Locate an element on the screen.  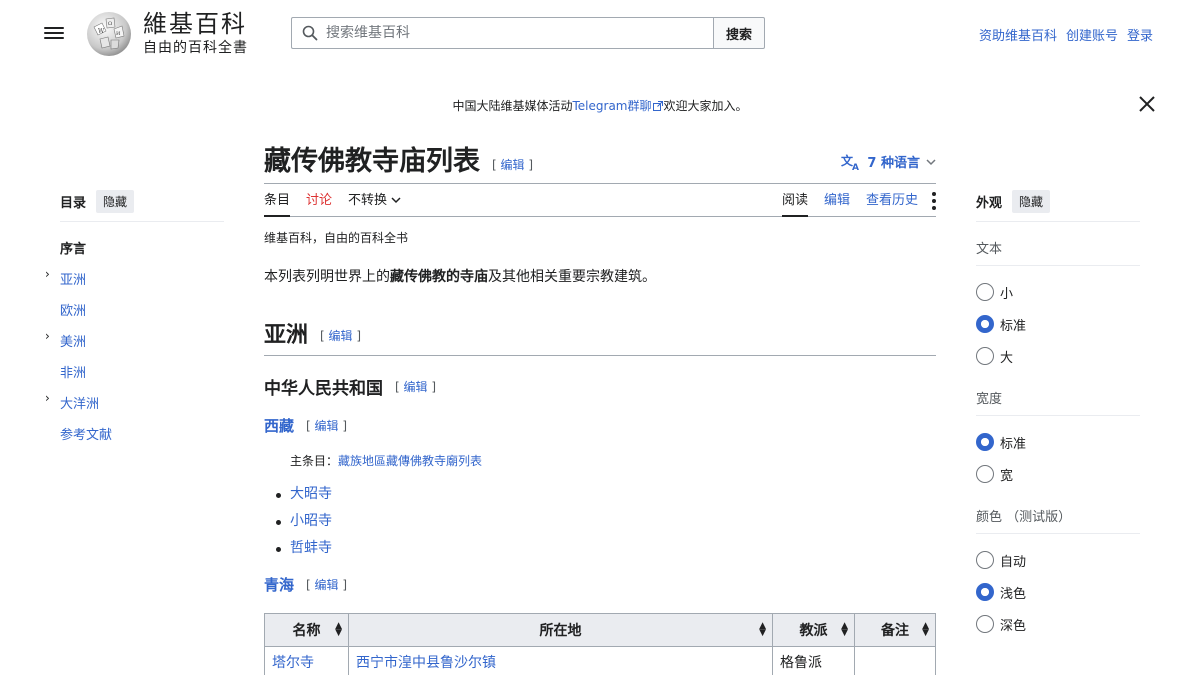
tab-edit: 编辑 is located at coordinates (837, 200).